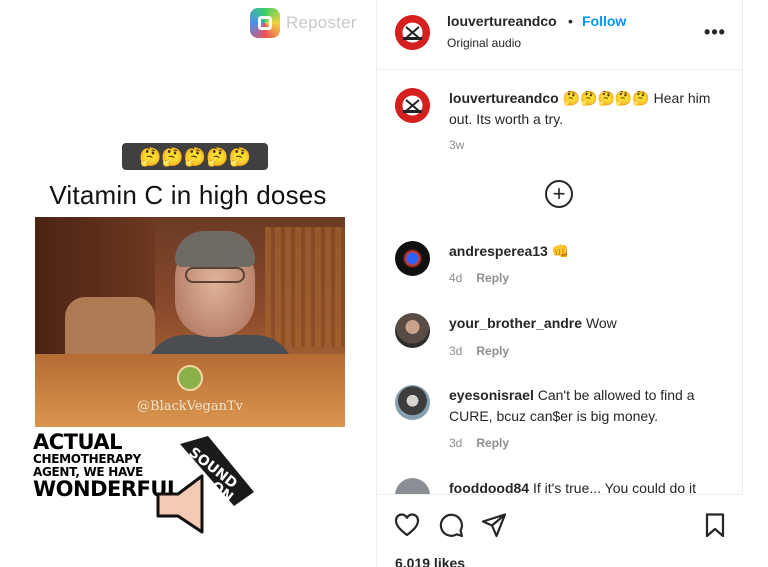 This screenshot has height=567, width=768. I want to click on video-speaker-hair, so click(215, 249).